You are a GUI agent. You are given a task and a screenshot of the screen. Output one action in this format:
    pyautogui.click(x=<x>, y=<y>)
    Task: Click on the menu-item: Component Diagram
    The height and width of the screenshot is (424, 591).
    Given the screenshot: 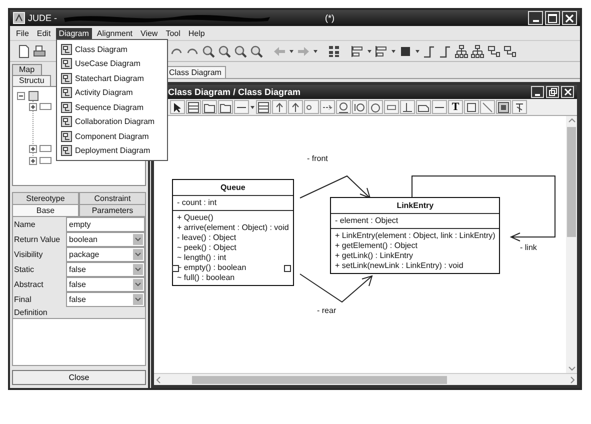 What is the action you would take?
    pyautogui.click(x=112, y=136)
    